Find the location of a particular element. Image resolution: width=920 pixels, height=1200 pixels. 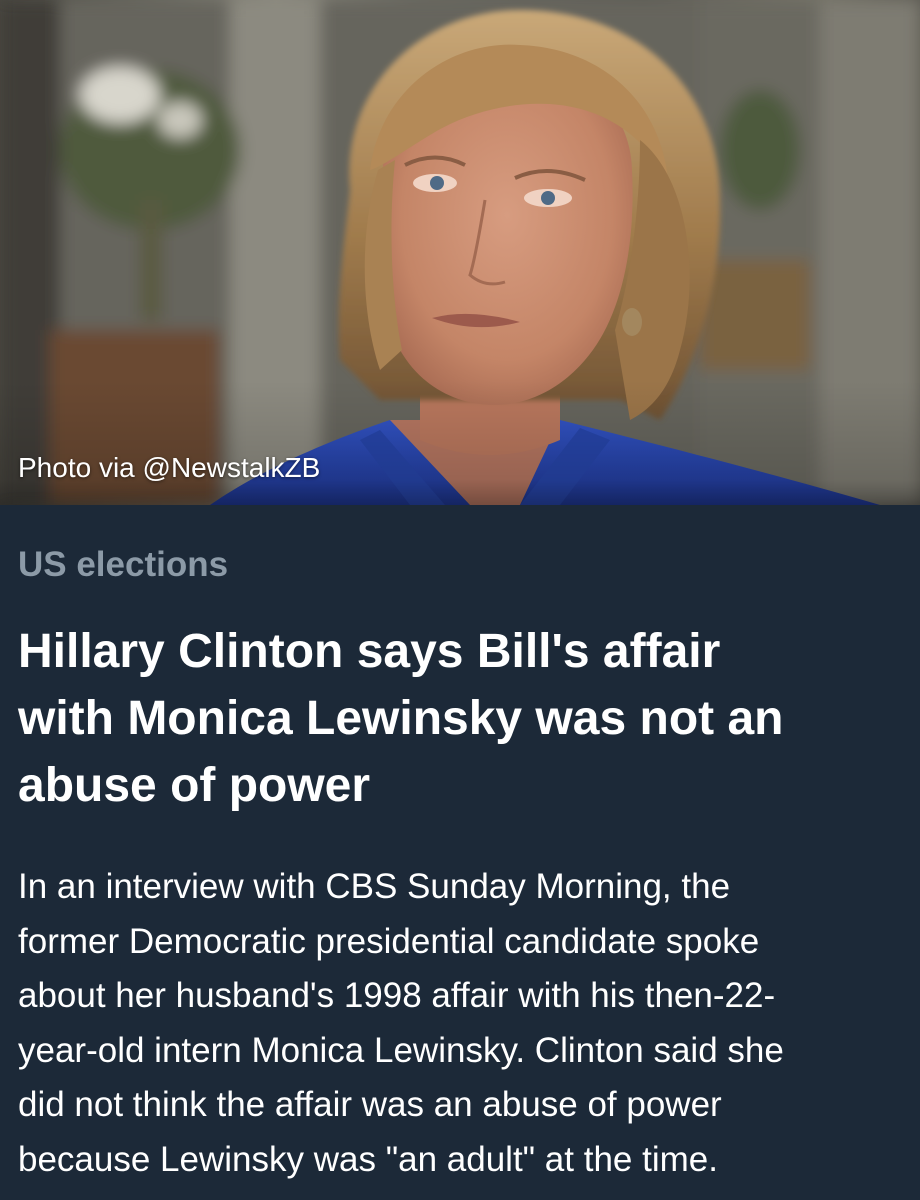

category-label: US elections is located at coordinates (123, 565).